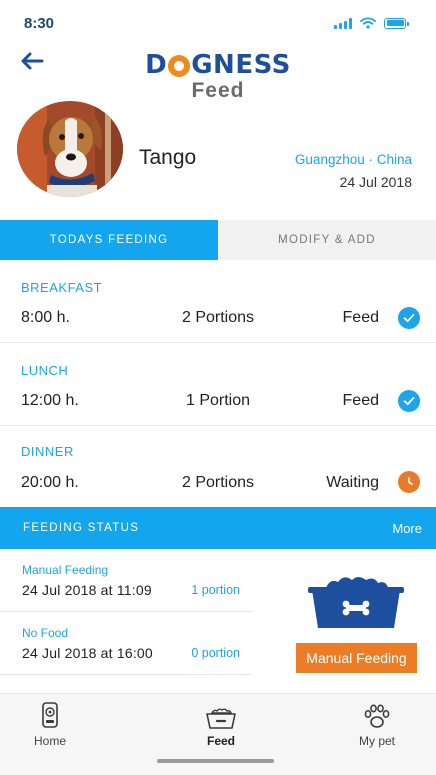 This screenshot has height=775, width=436. I want to click on pet-name: Tango, so click(168, 157).